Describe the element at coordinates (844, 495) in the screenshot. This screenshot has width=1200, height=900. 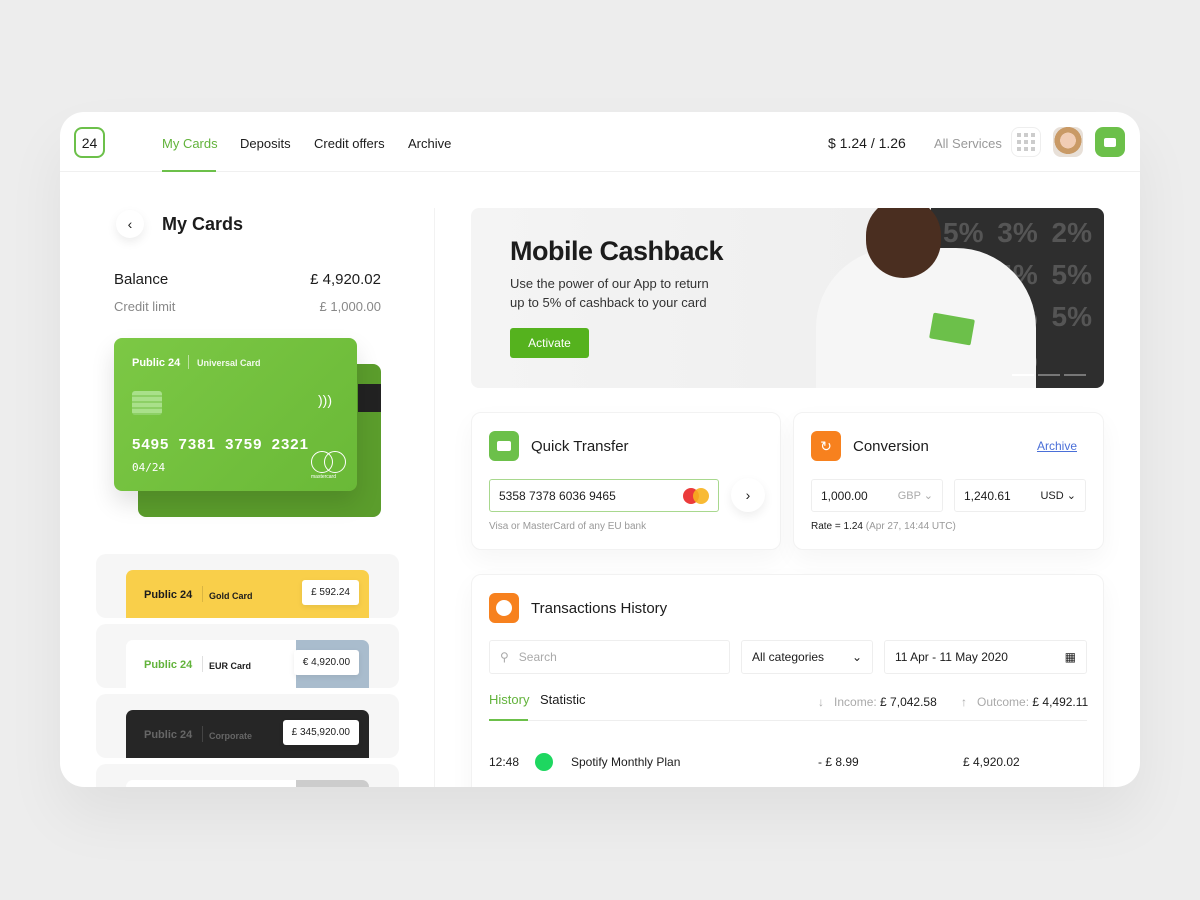
I see `from-amount: 1,000.00` at that location.